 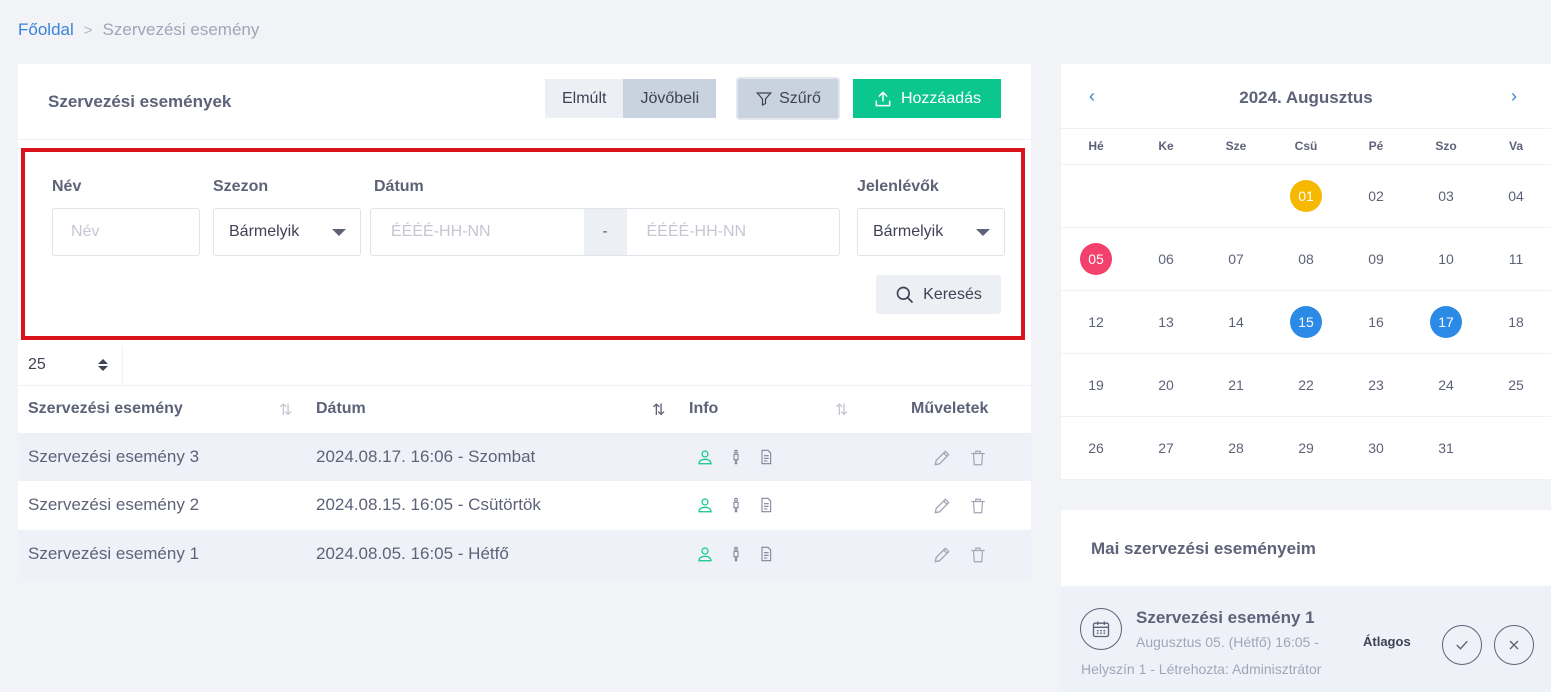 I want to click on name-input: Név, so click(x=126, y=232).